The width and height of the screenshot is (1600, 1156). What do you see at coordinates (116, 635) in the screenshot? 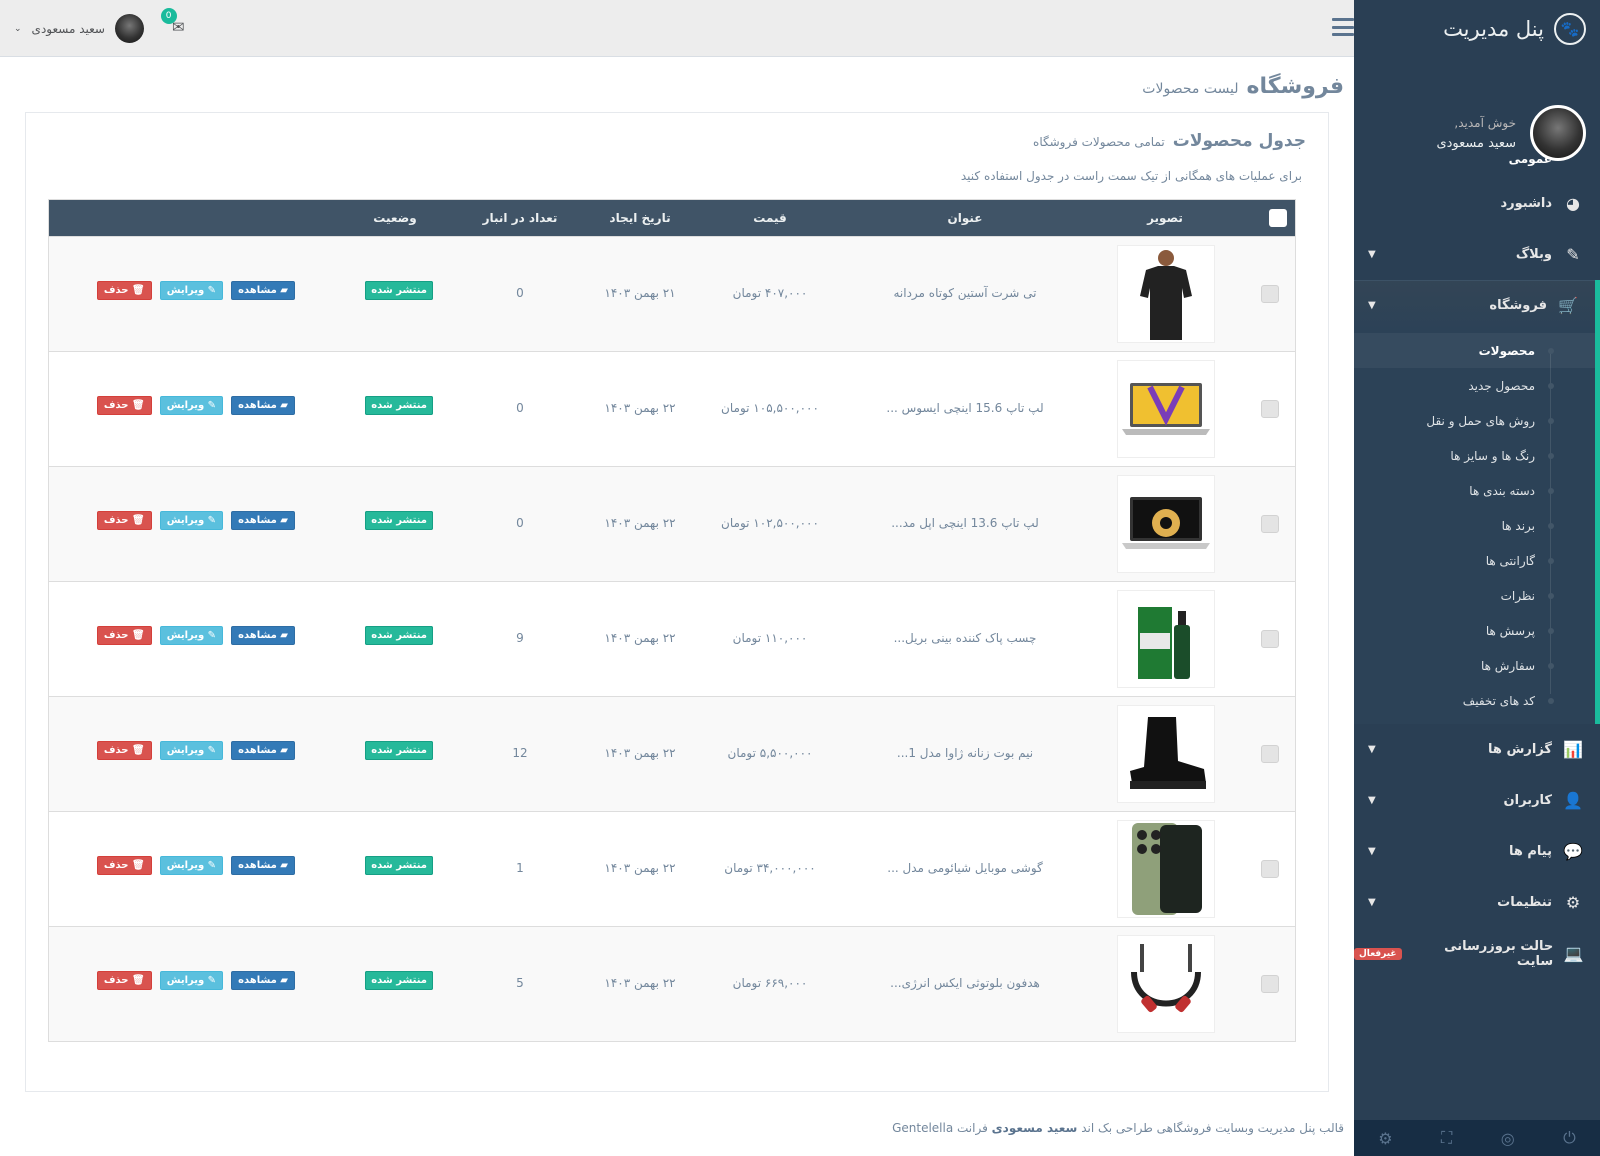
I see `button-label: حذف` at bounding box center [116, 635].